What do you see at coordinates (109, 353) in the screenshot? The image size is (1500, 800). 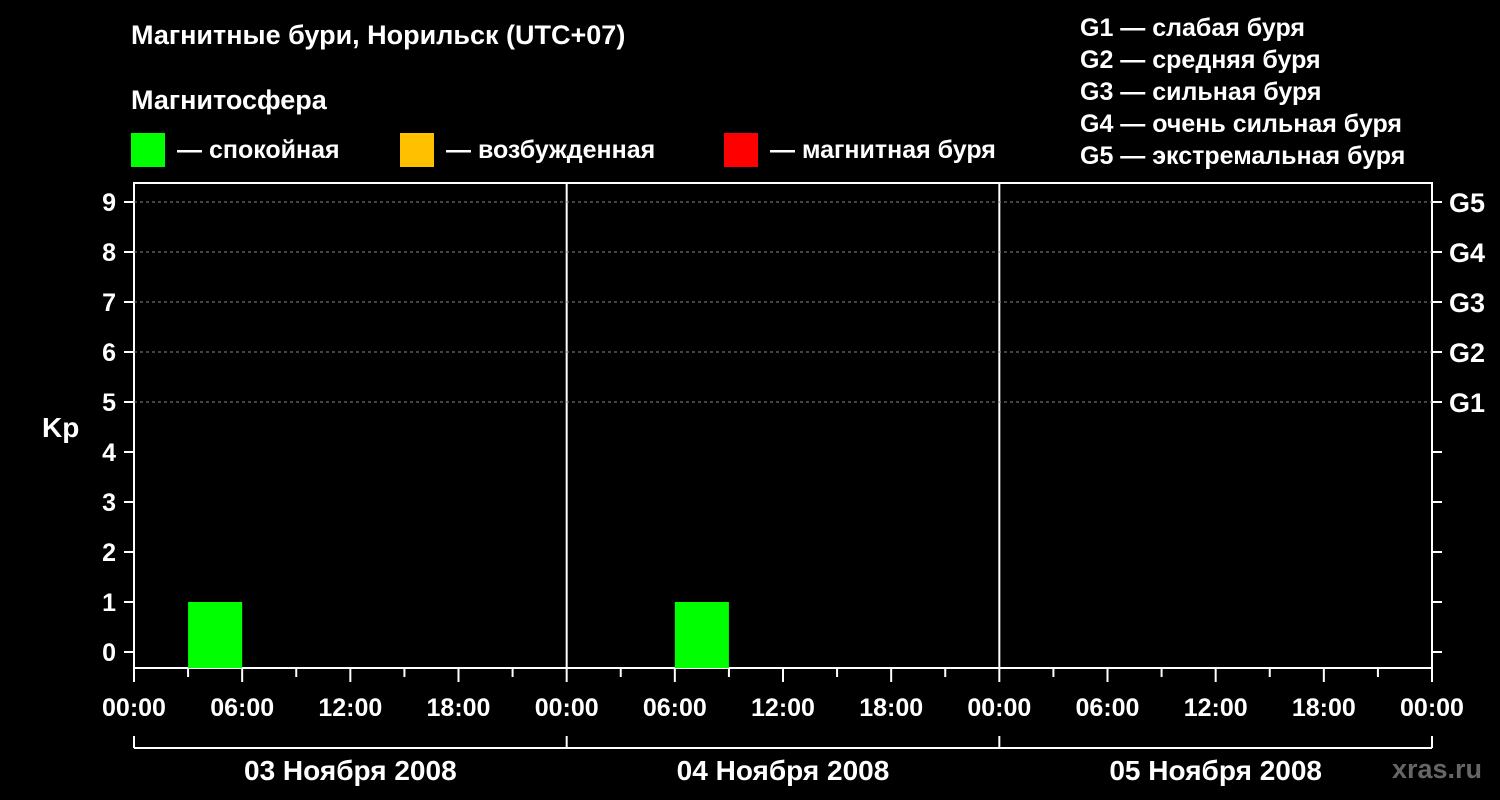 I see `y-tick-label: 6` at bounding box center [109, 353].